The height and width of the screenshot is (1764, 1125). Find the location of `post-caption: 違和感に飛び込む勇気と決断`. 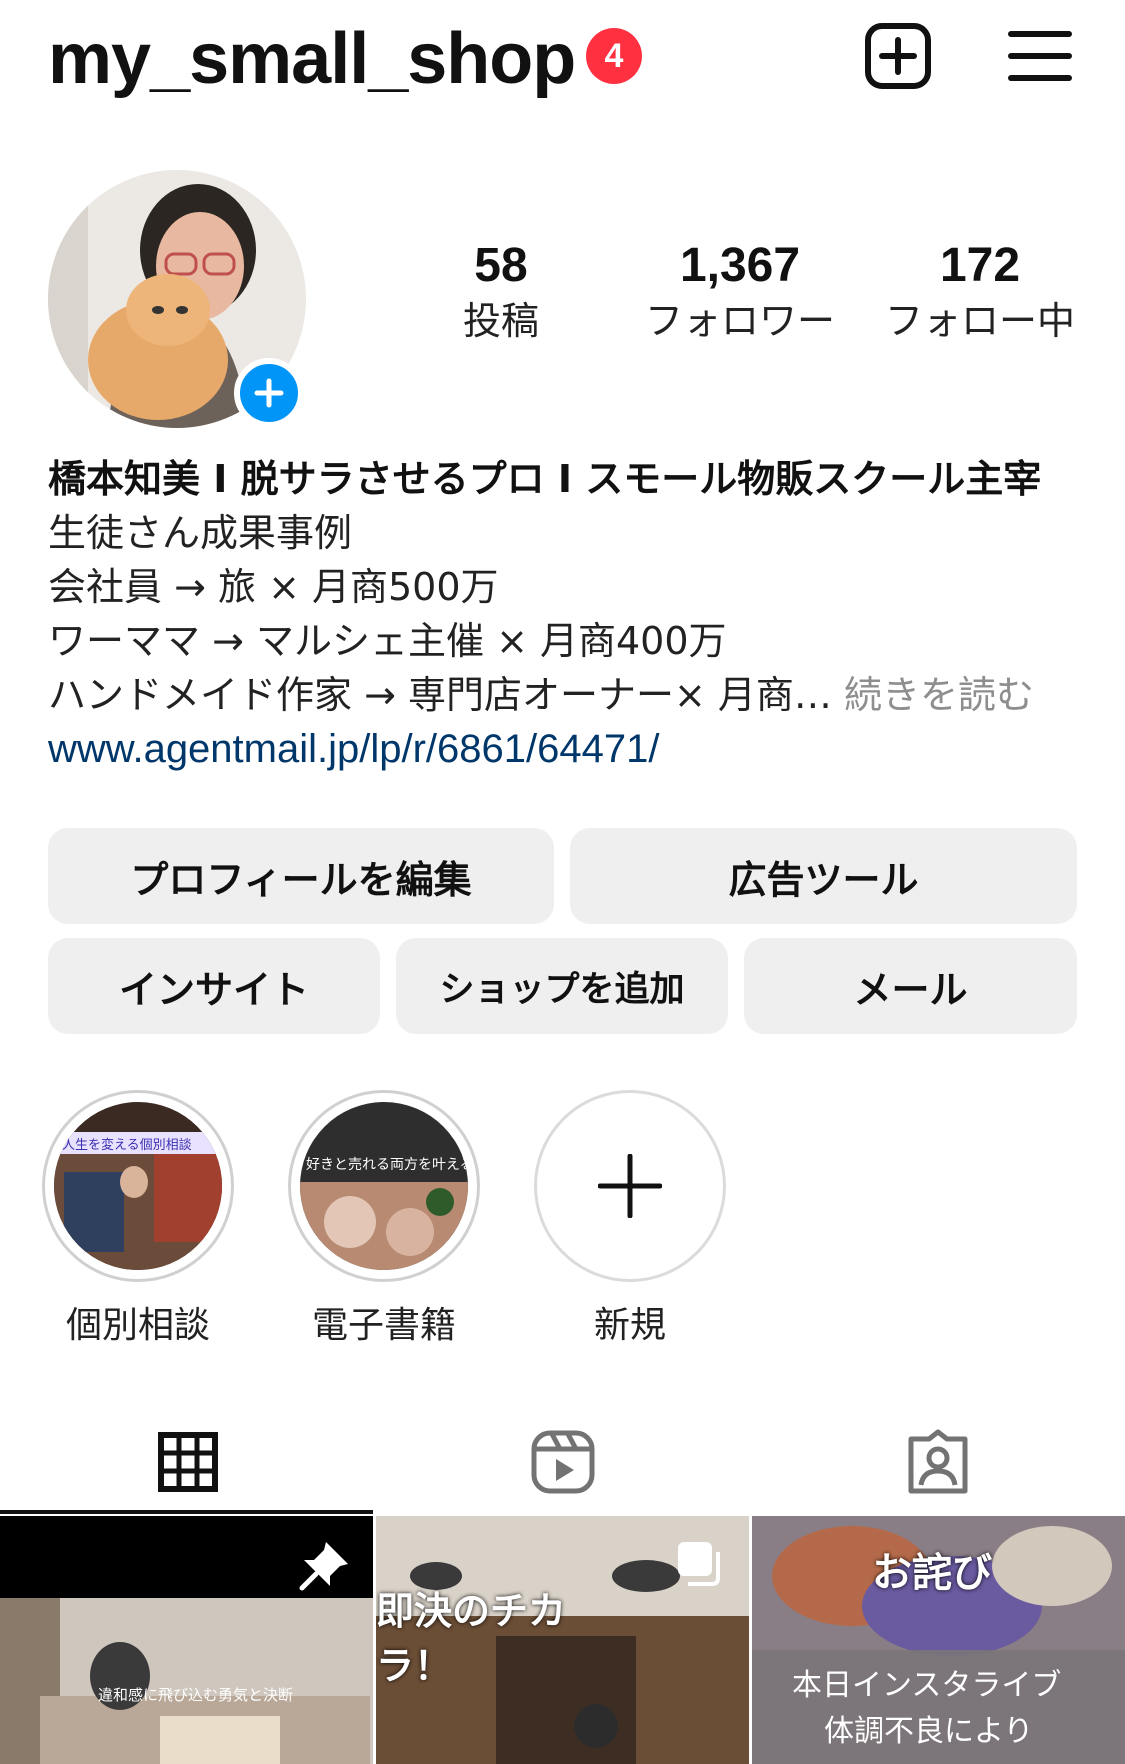

post-caption: 違和感に飛び込む勇気と決断 is located at coordinates (196, 1695).